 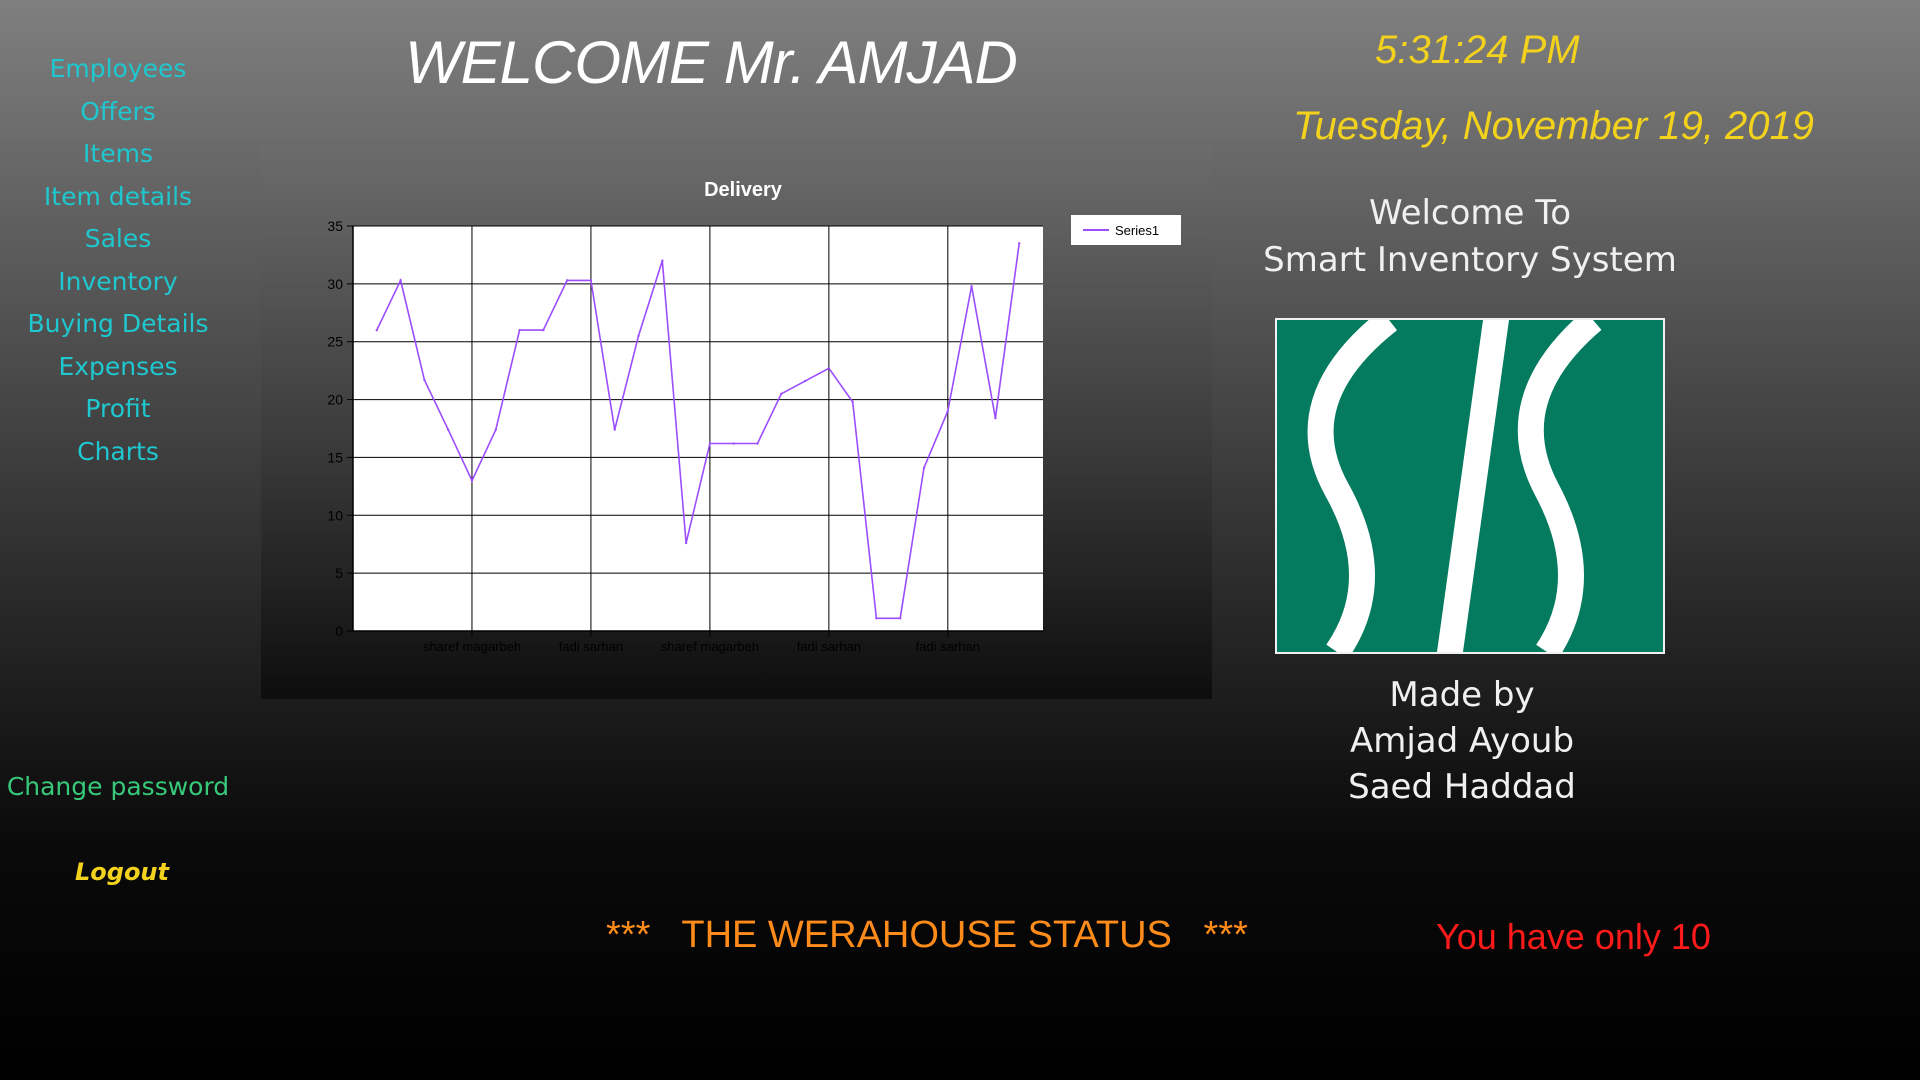 I want to click on nav-offers: Offers, so click(x=118, y=112).